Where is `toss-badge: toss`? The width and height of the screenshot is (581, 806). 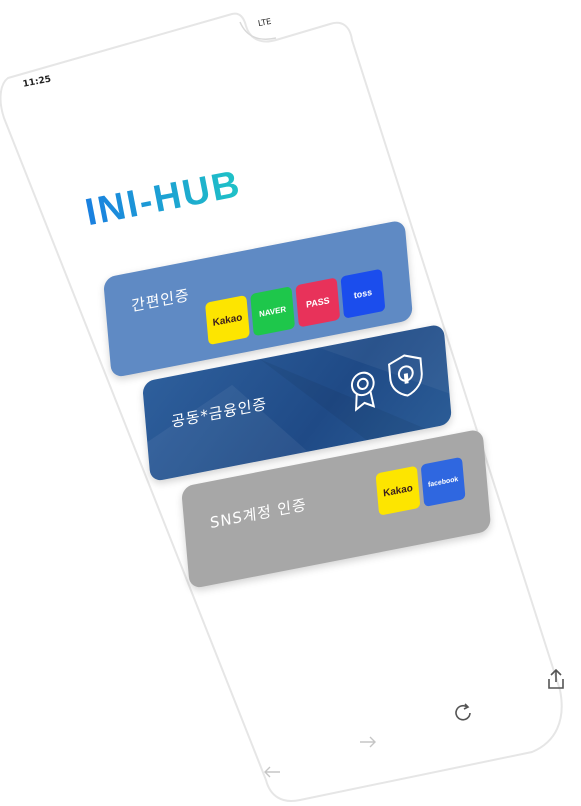
toss-badge: toss is located at coordinates (363, 293).